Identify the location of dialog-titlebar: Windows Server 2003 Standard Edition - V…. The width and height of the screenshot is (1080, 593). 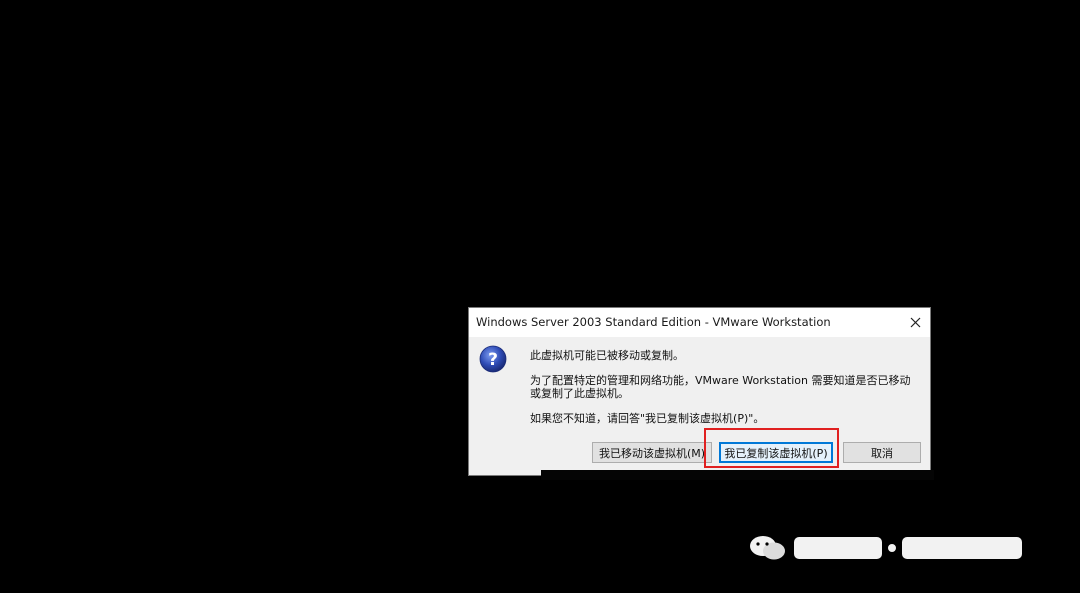
(699, 322).